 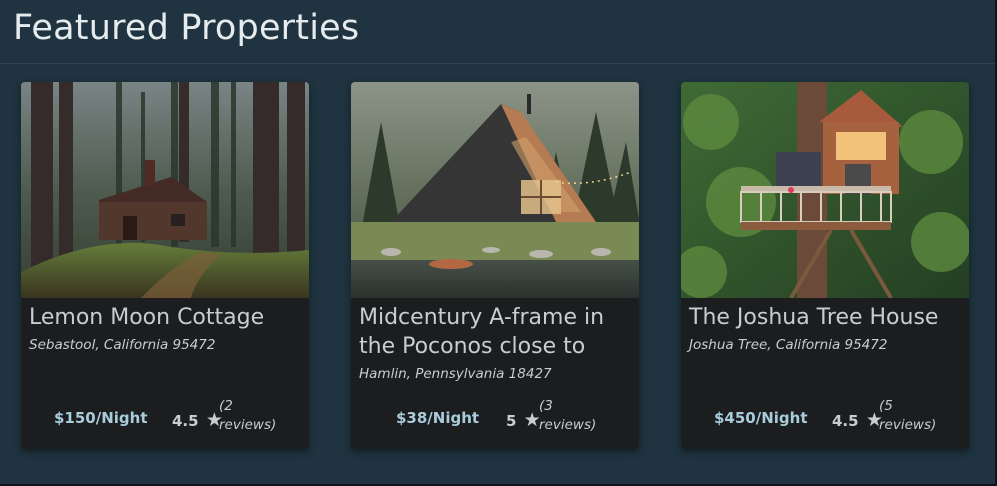 What do you see at coordinates (523, 420) in the screenshot?
I see `property-rating: 5 ★` at bounding box center [523, 420].